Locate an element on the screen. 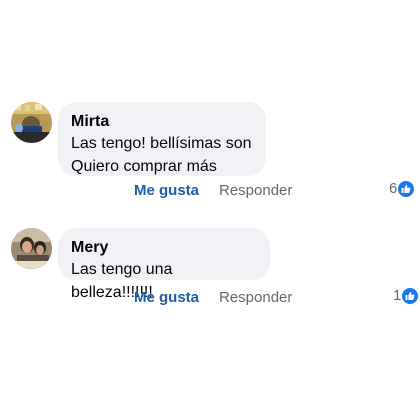 This screenshot has height=420, width=420. reaction-summary: 1 is located at coordinates (406, 295).